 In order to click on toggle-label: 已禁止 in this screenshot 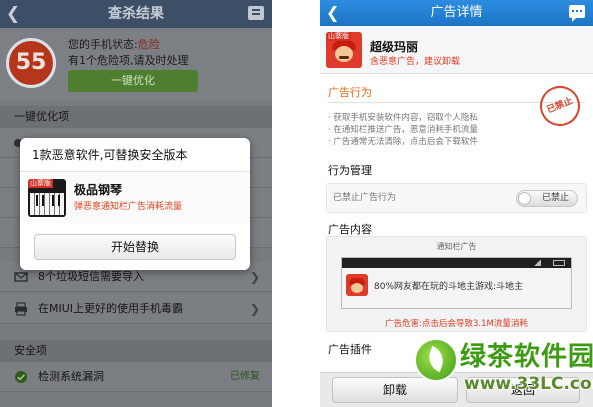, I will do `click(555, 198)`.